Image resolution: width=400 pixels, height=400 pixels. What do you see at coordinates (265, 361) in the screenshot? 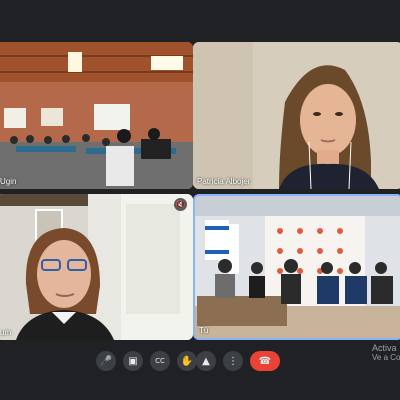
I see `end-call-button: ☎` at bounding box center [265, 361].